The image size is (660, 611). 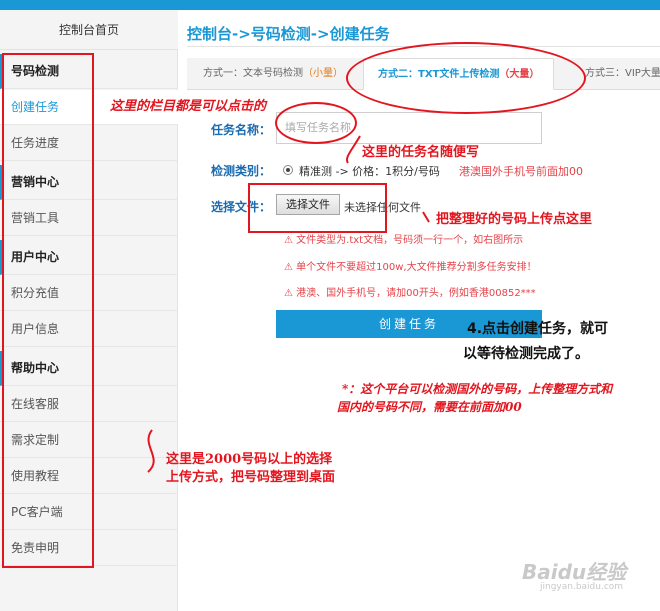 I want to click on baidu-watermark-url: jingyan.baidu.com, so click(x=582, y=587).